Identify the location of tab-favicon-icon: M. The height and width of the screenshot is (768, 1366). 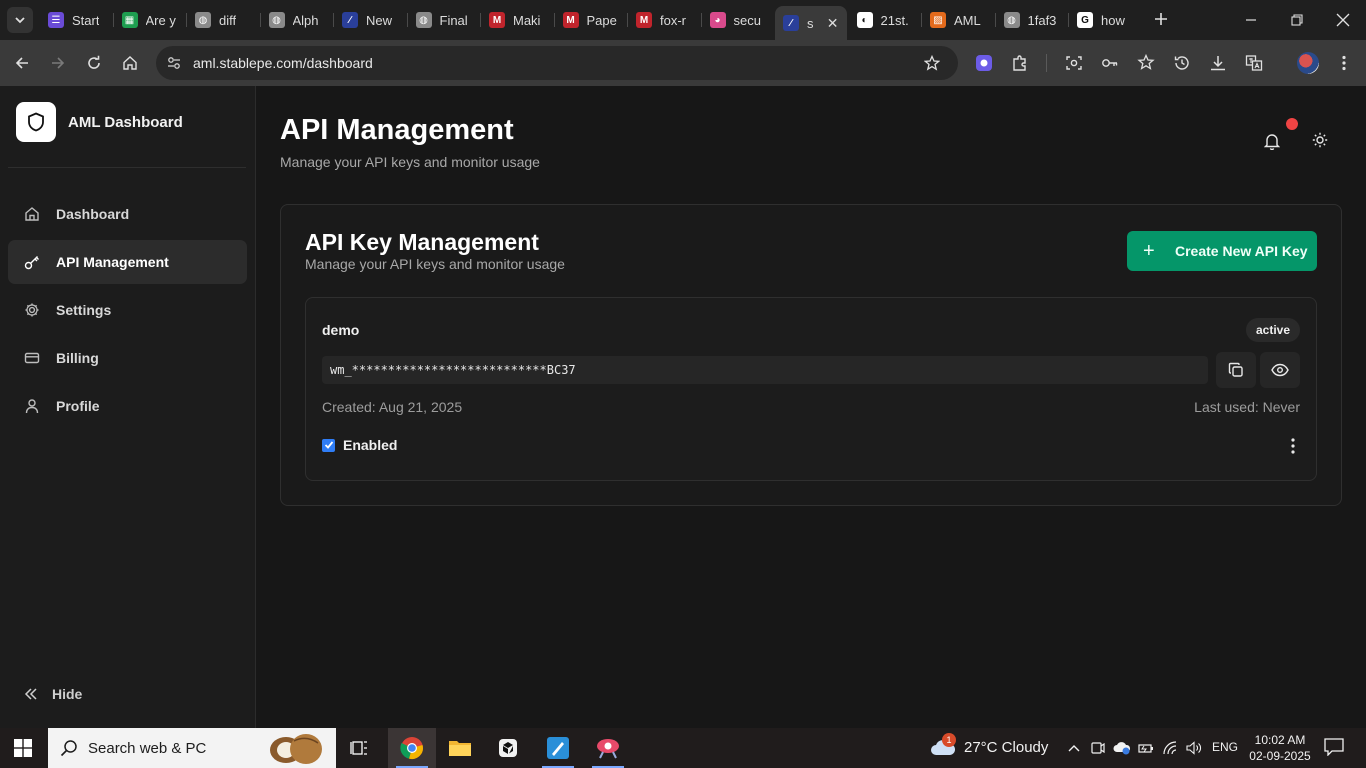
(497, 20).